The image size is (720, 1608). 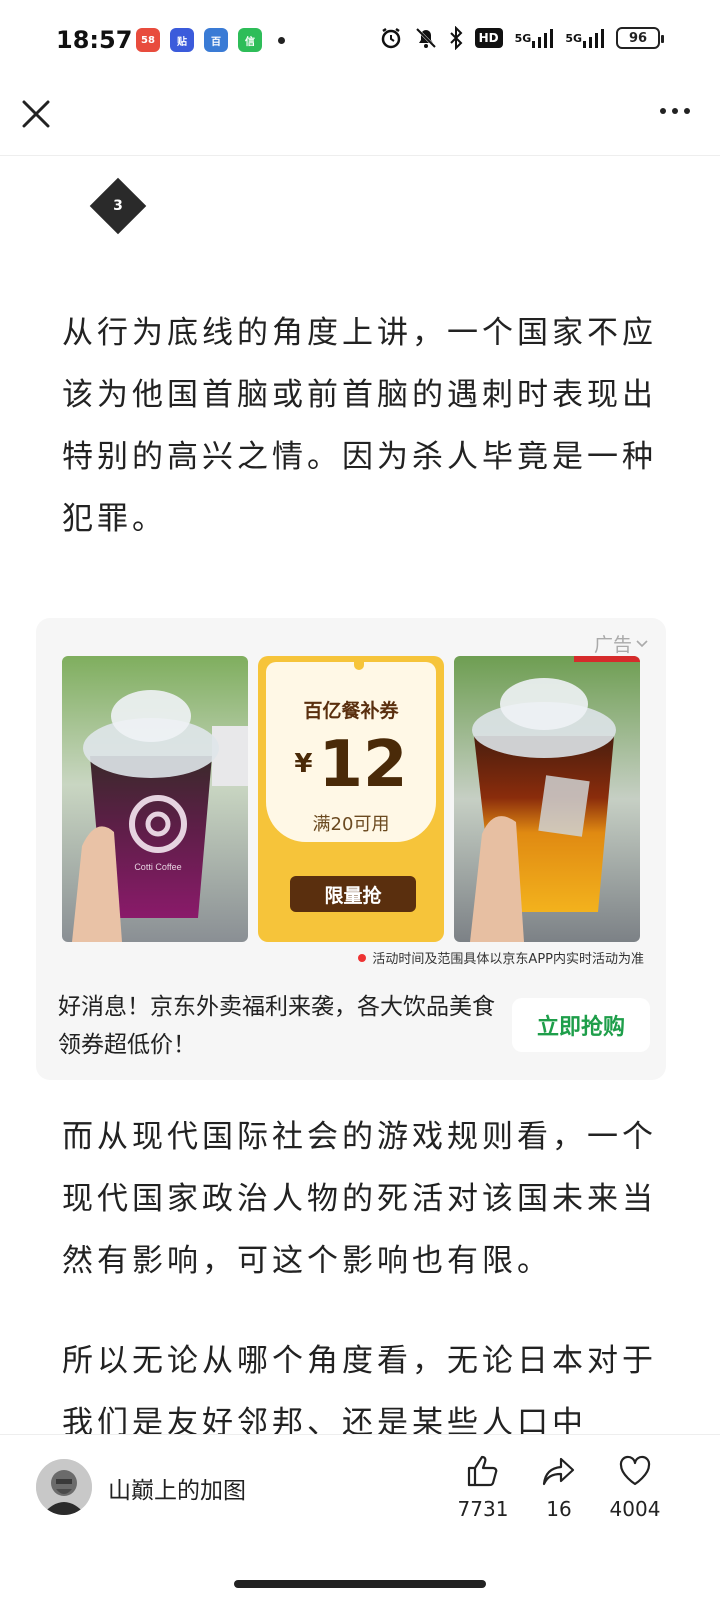 I want to click on ad-label: 广告, so click(x=621, y=643).